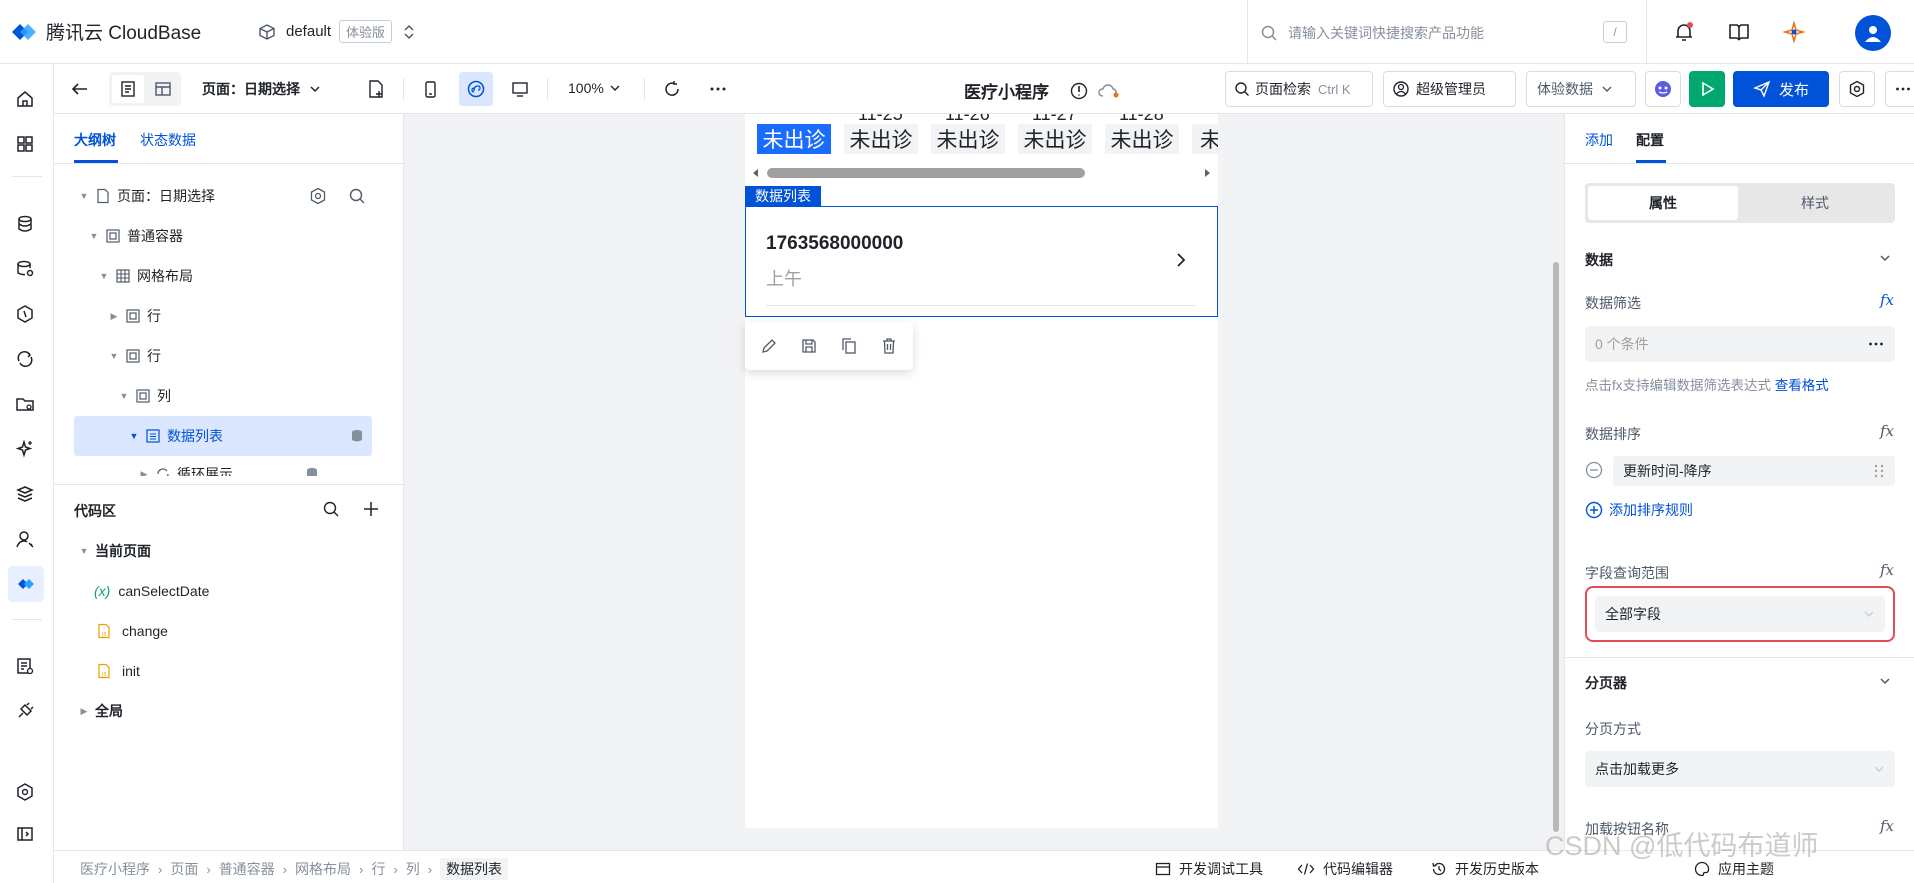 This screenshot has height=883, width=1914. Describe the element at coordinates (1205, 139) in the screenshot. I see `date-cell: 未` at that location.